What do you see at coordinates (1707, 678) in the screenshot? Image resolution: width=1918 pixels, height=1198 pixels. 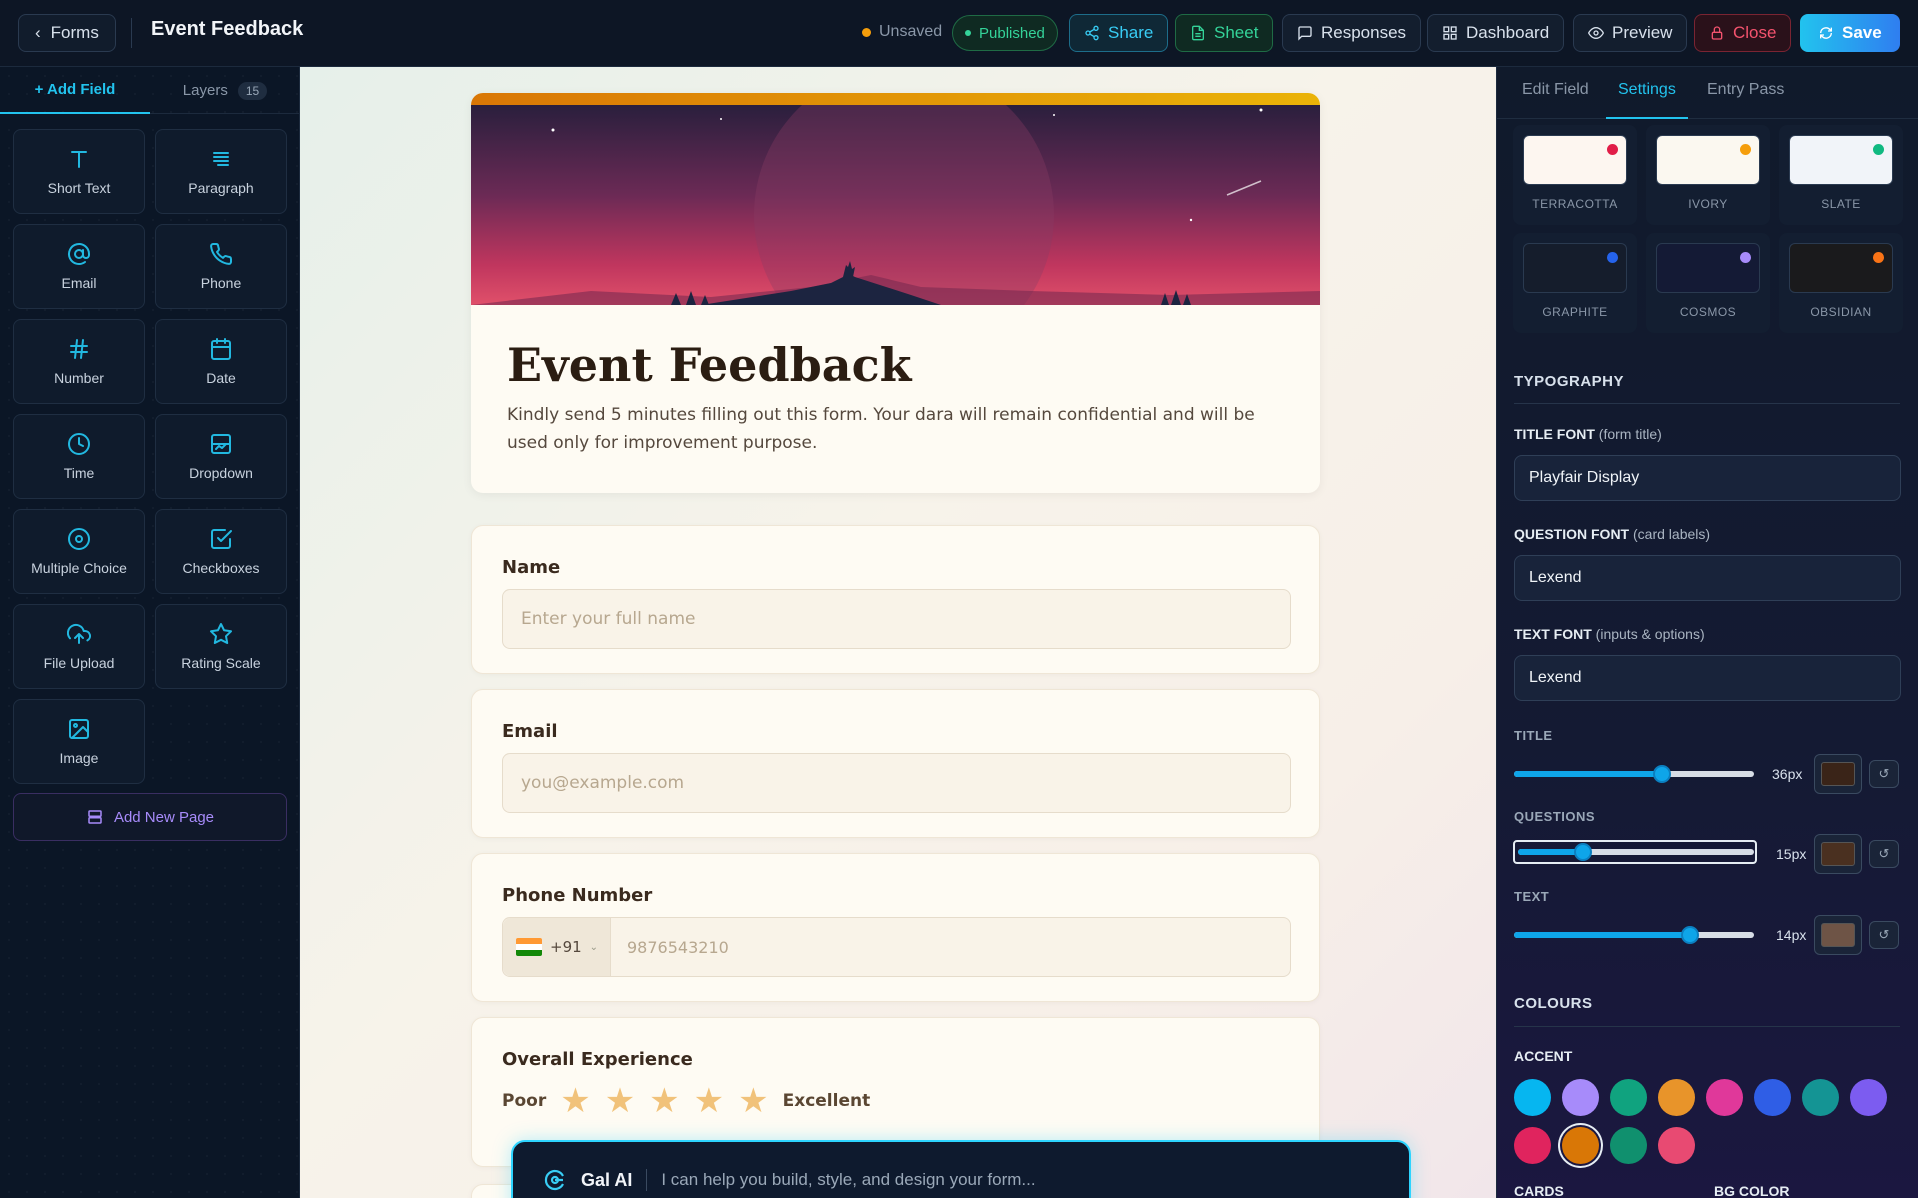 I see `text-font-select: Lexend` at bounding box center [1707, 678].